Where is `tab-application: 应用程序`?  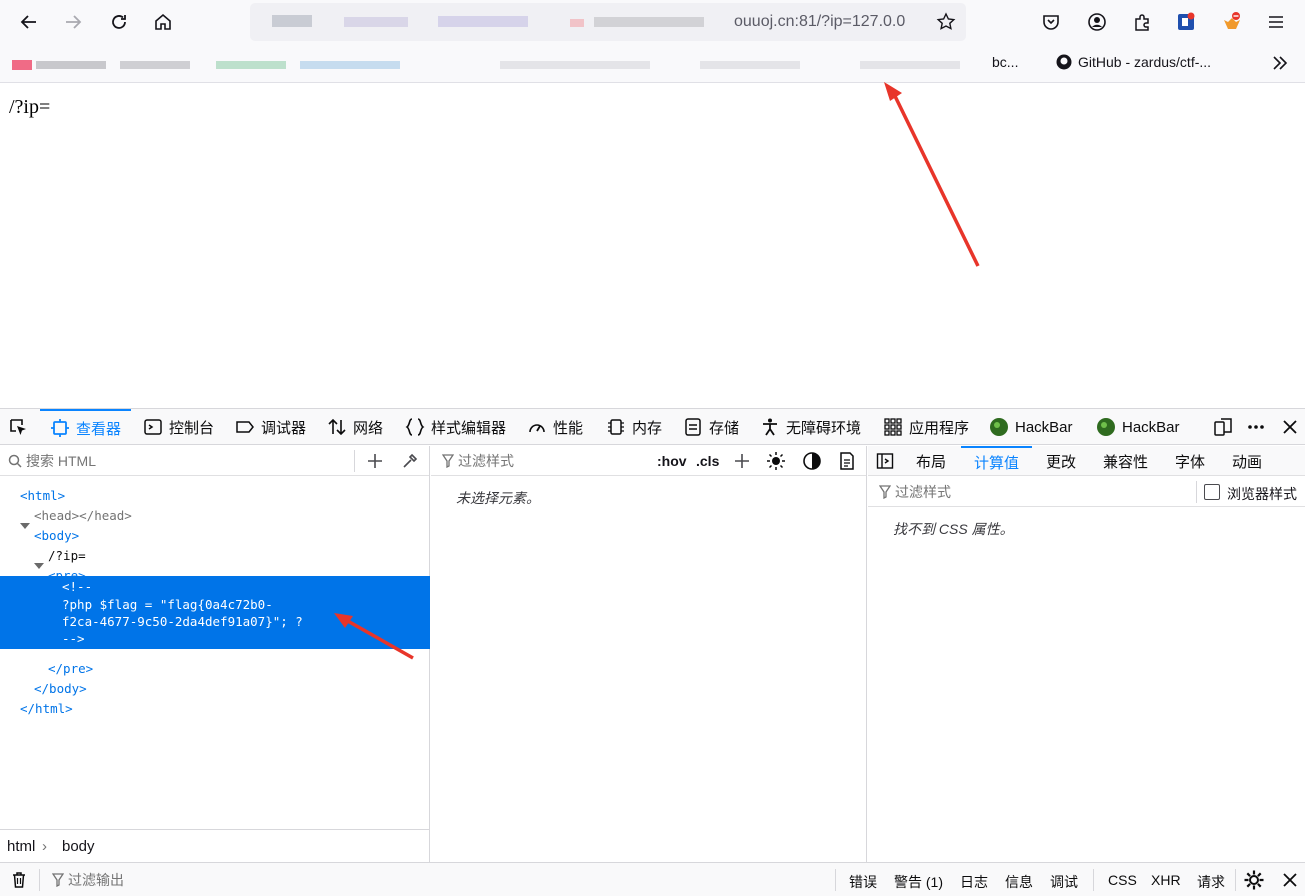 tab-application: 应用程序 is located at coordinates (926, 427).